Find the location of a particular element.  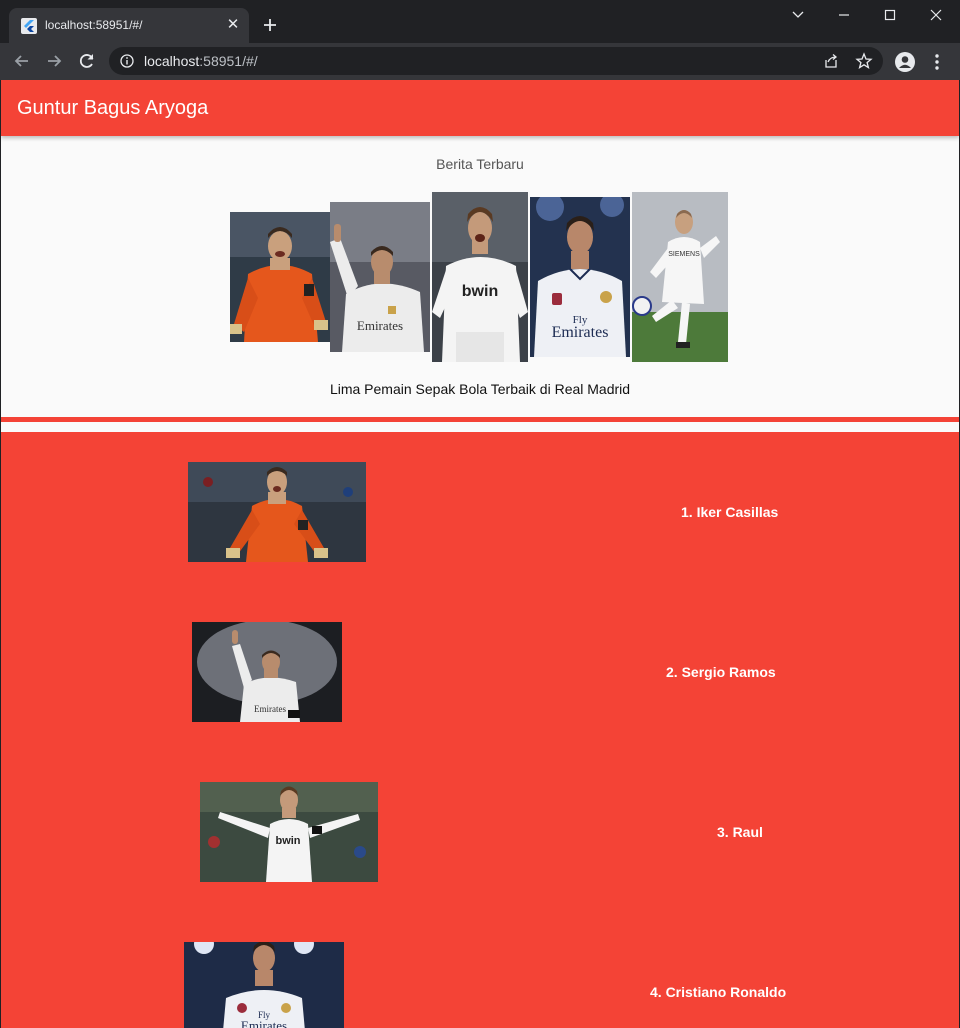

news-photo-zidane: SIEMENS is located at coordinates (680, 277).